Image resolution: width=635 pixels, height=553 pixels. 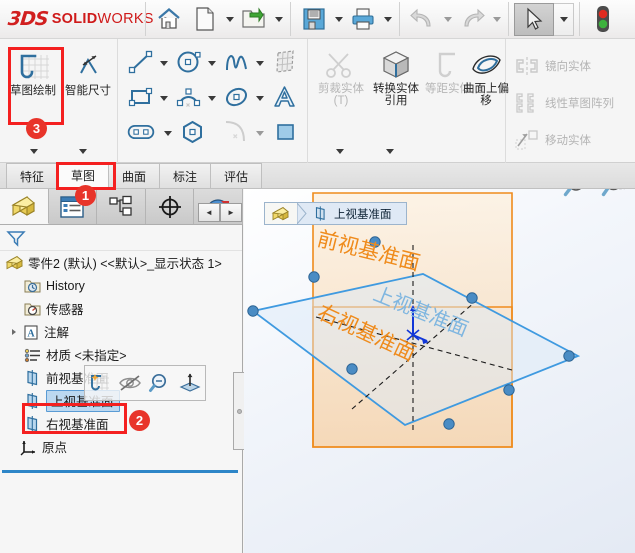 What do you see at coordinates (33, 91) in the screenshot?
I see `ribbon-sketch-label: 草图绘制` at bounding box center [33, 91].